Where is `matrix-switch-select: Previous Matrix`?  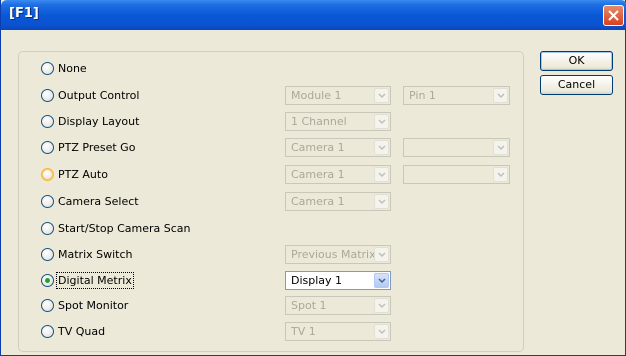 matrix-switch-select: Previous Matrix is located at coordinates (338, 254).